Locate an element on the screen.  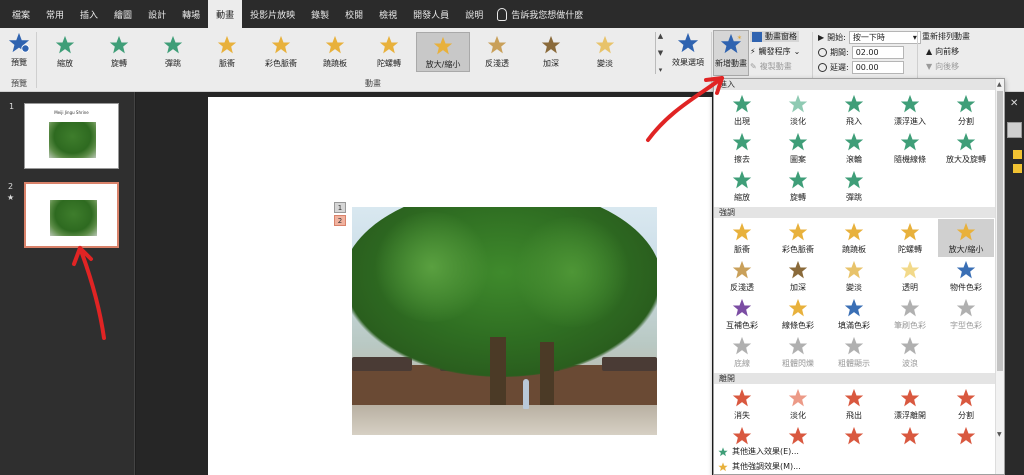
effect-options-button: 效果選項 is located at coordinates (688, 50).